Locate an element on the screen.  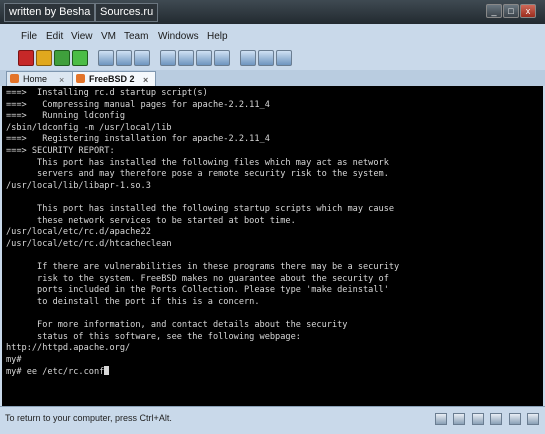
appliance-view-icon is located at coordinates (248, 58).